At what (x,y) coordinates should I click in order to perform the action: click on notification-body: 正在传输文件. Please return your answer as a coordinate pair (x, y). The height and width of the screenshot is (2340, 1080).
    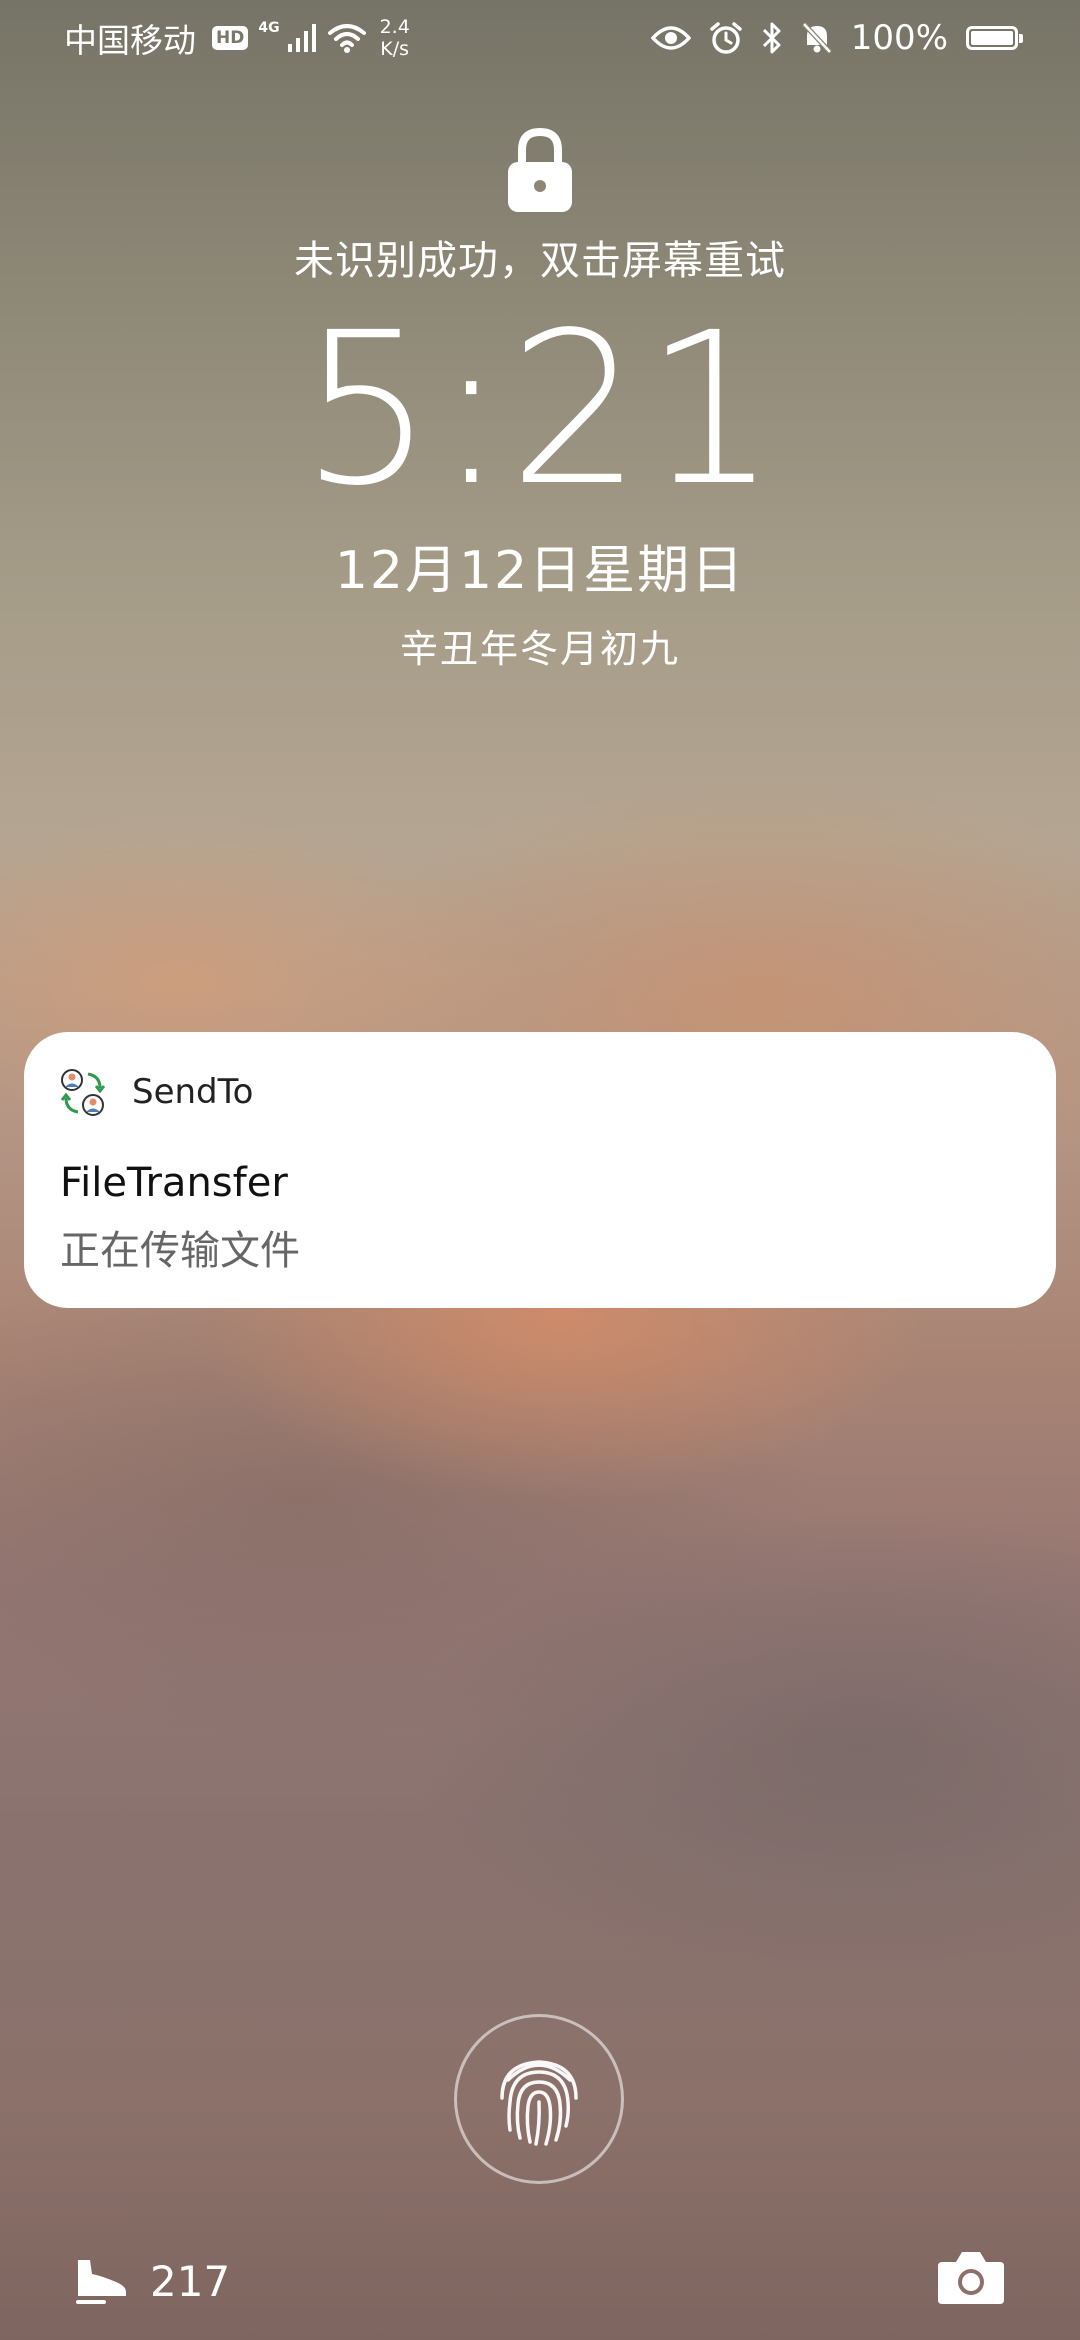
    Looking at the image, I should click on (180, 1251).